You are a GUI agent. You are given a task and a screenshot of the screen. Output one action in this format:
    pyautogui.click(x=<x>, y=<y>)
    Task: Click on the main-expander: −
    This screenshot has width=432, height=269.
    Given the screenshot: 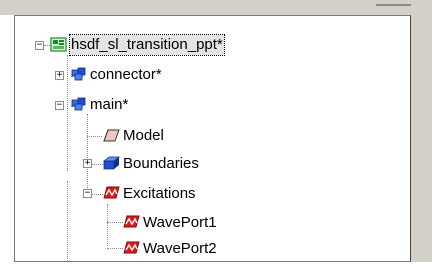 What is the action you would take?
    pyautogui.click(x=59, y=105)
    